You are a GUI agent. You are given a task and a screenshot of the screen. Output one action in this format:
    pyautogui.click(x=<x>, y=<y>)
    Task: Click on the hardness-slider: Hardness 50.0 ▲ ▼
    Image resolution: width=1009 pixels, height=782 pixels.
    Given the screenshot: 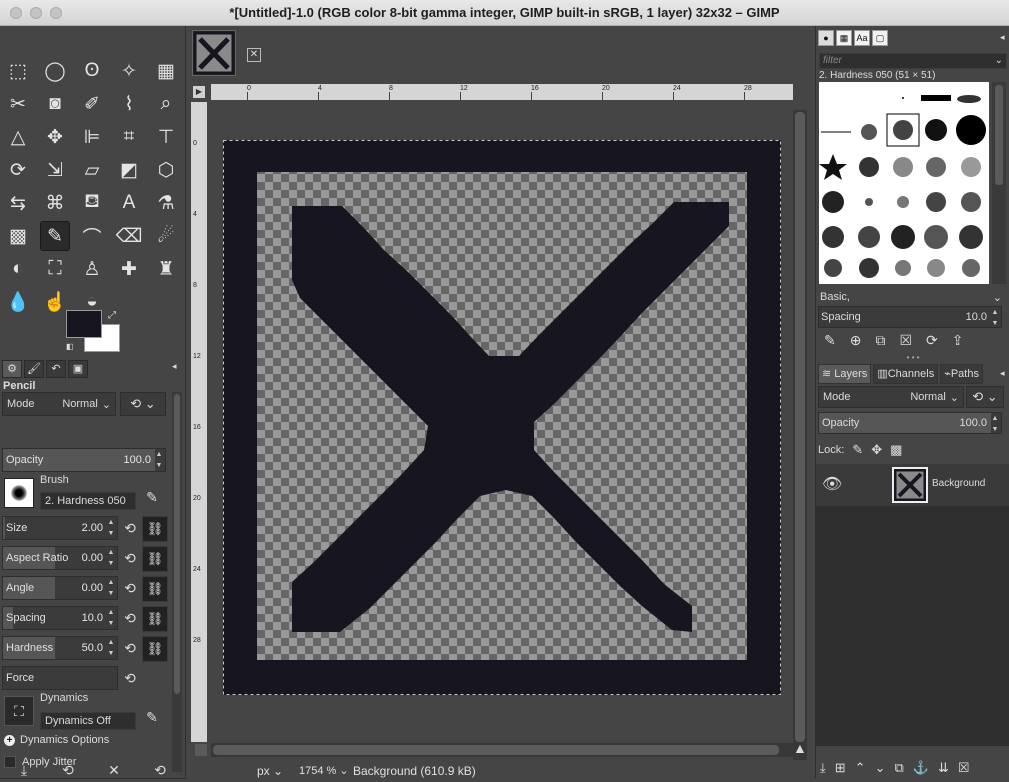 What is the action you would take?
    pyautogui.click(x=60, y=648)
    